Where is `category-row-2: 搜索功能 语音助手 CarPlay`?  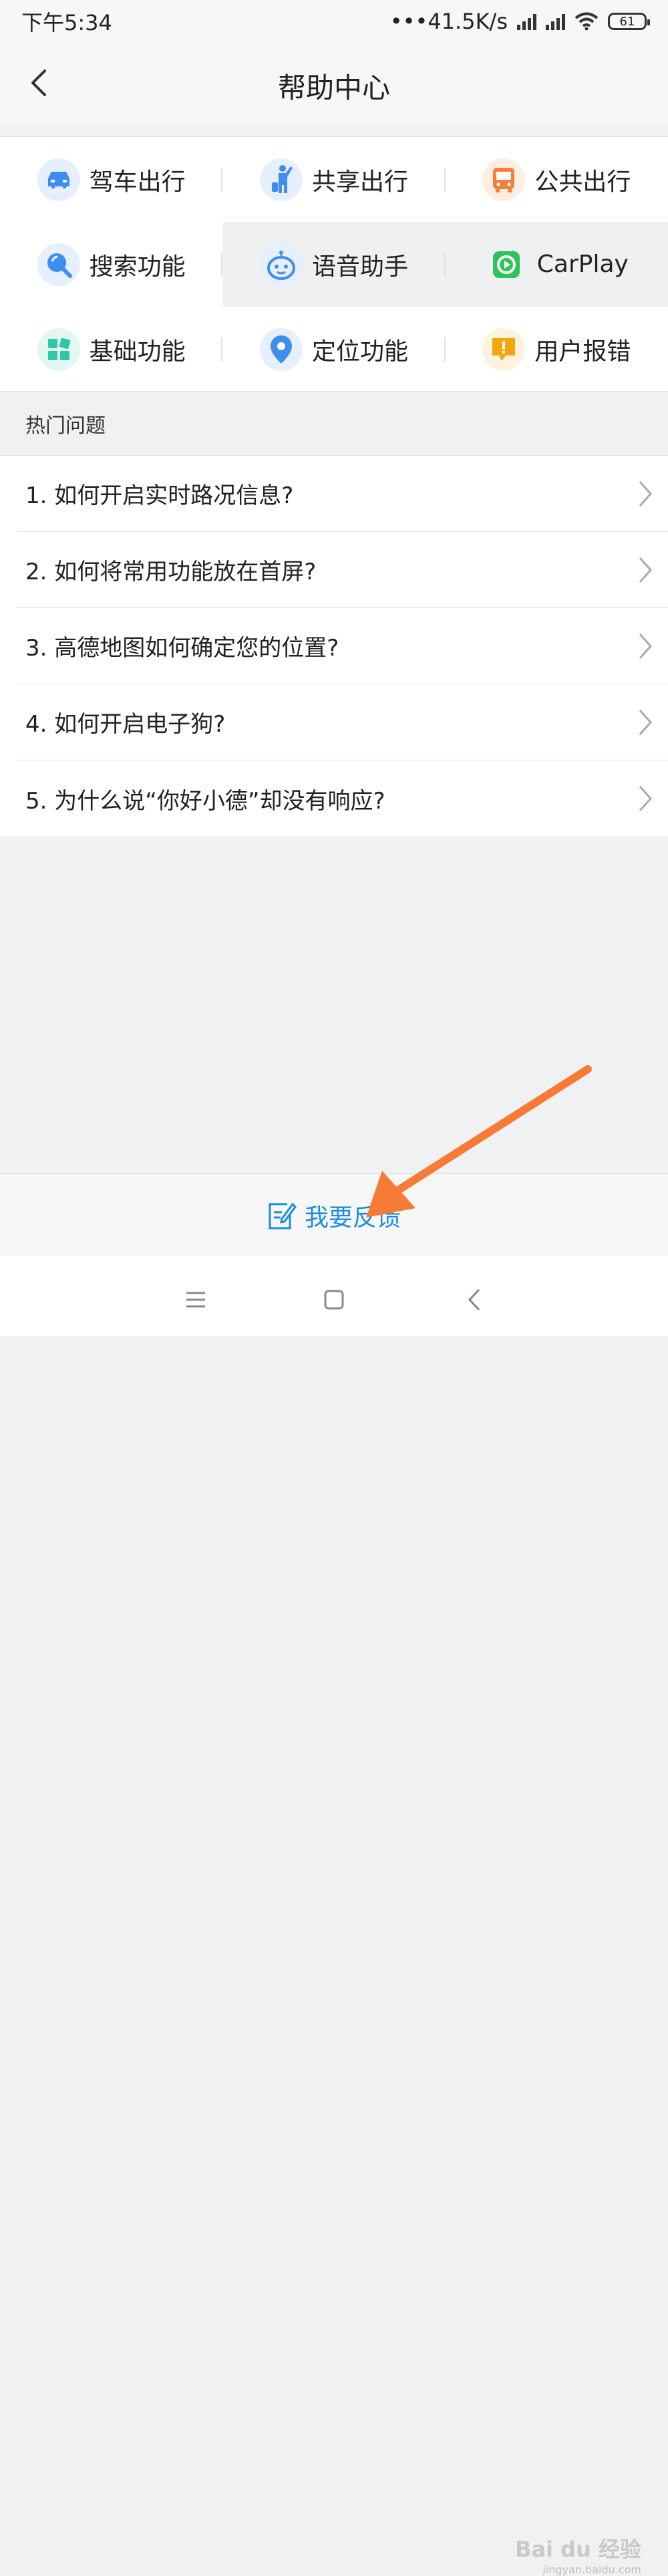
category-row-2: 搜索功能 语音助手 CarPlay is located at coordinates (334, 264).